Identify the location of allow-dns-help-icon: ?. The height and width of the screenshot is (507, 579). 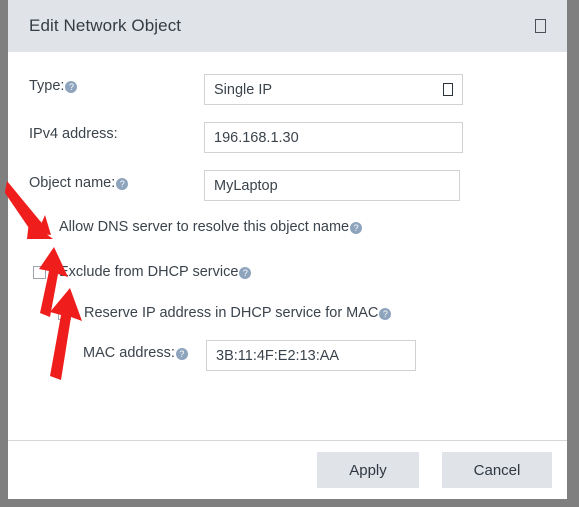
(356, 228).